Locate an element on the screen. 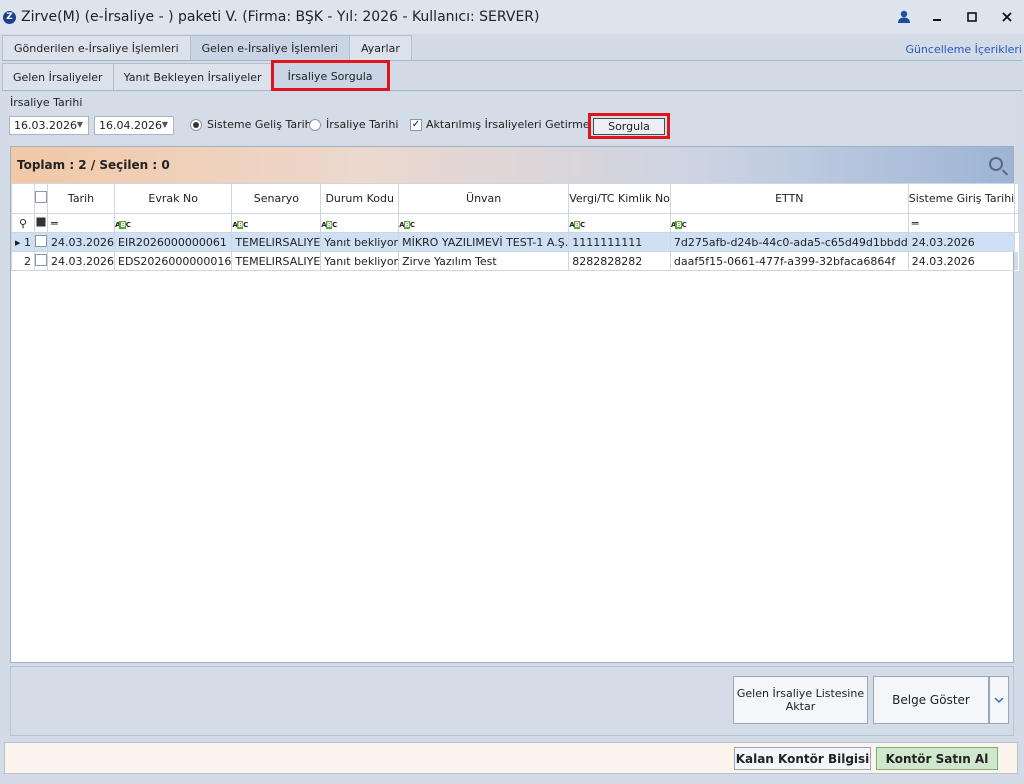 This screenshot has height=784, width=1024. header-filler is located at coordinates (1017, 198).